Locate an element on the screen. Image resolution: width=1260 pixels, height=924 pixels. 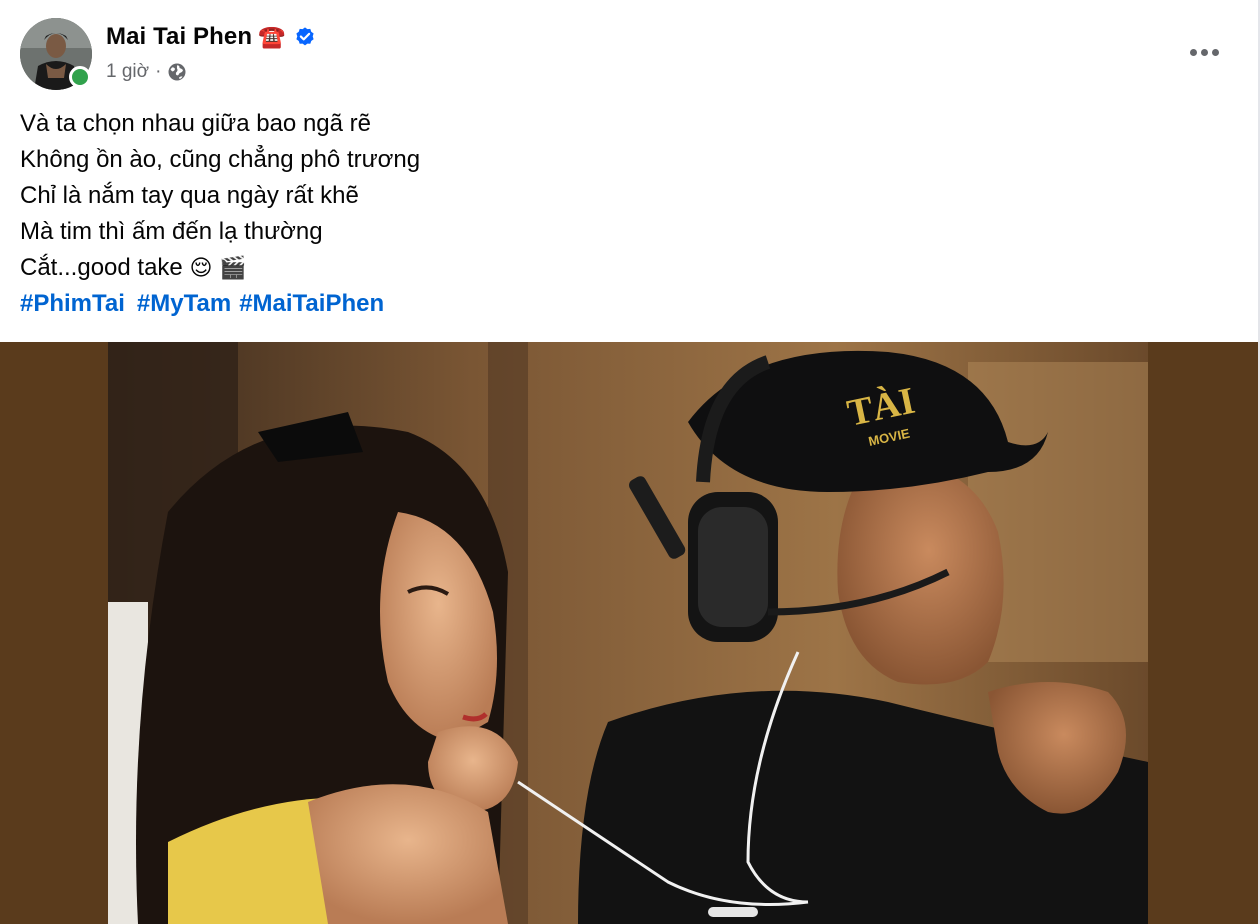
post-line-last: Cắt...good take 😌 🎬 is located at coordinates (620, 268).